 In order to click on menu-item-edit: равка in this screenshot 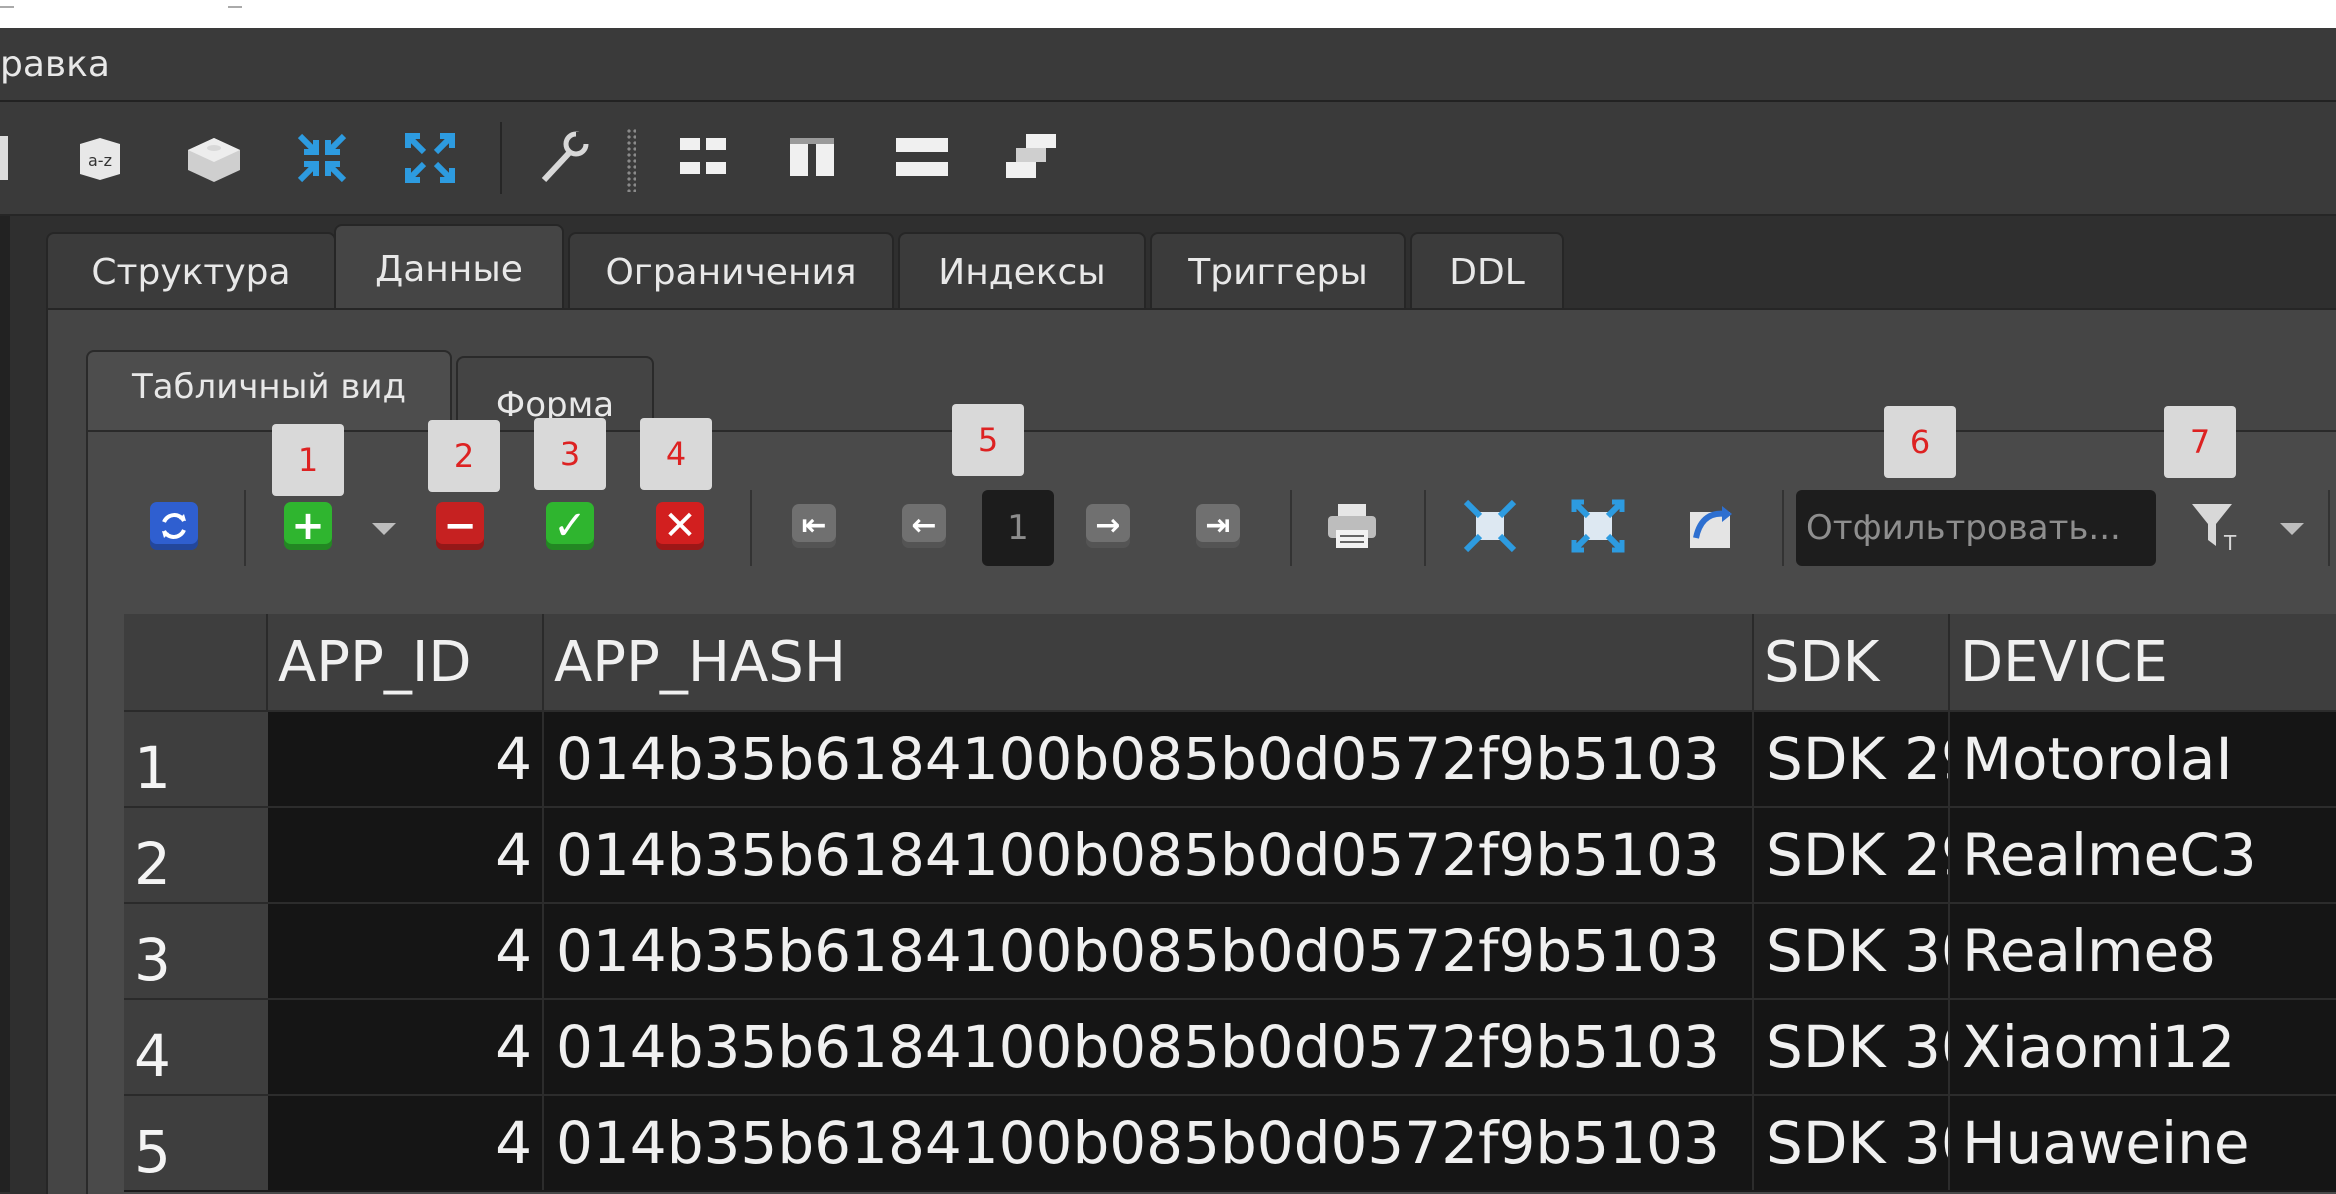, I will do `click(55, 64)`.